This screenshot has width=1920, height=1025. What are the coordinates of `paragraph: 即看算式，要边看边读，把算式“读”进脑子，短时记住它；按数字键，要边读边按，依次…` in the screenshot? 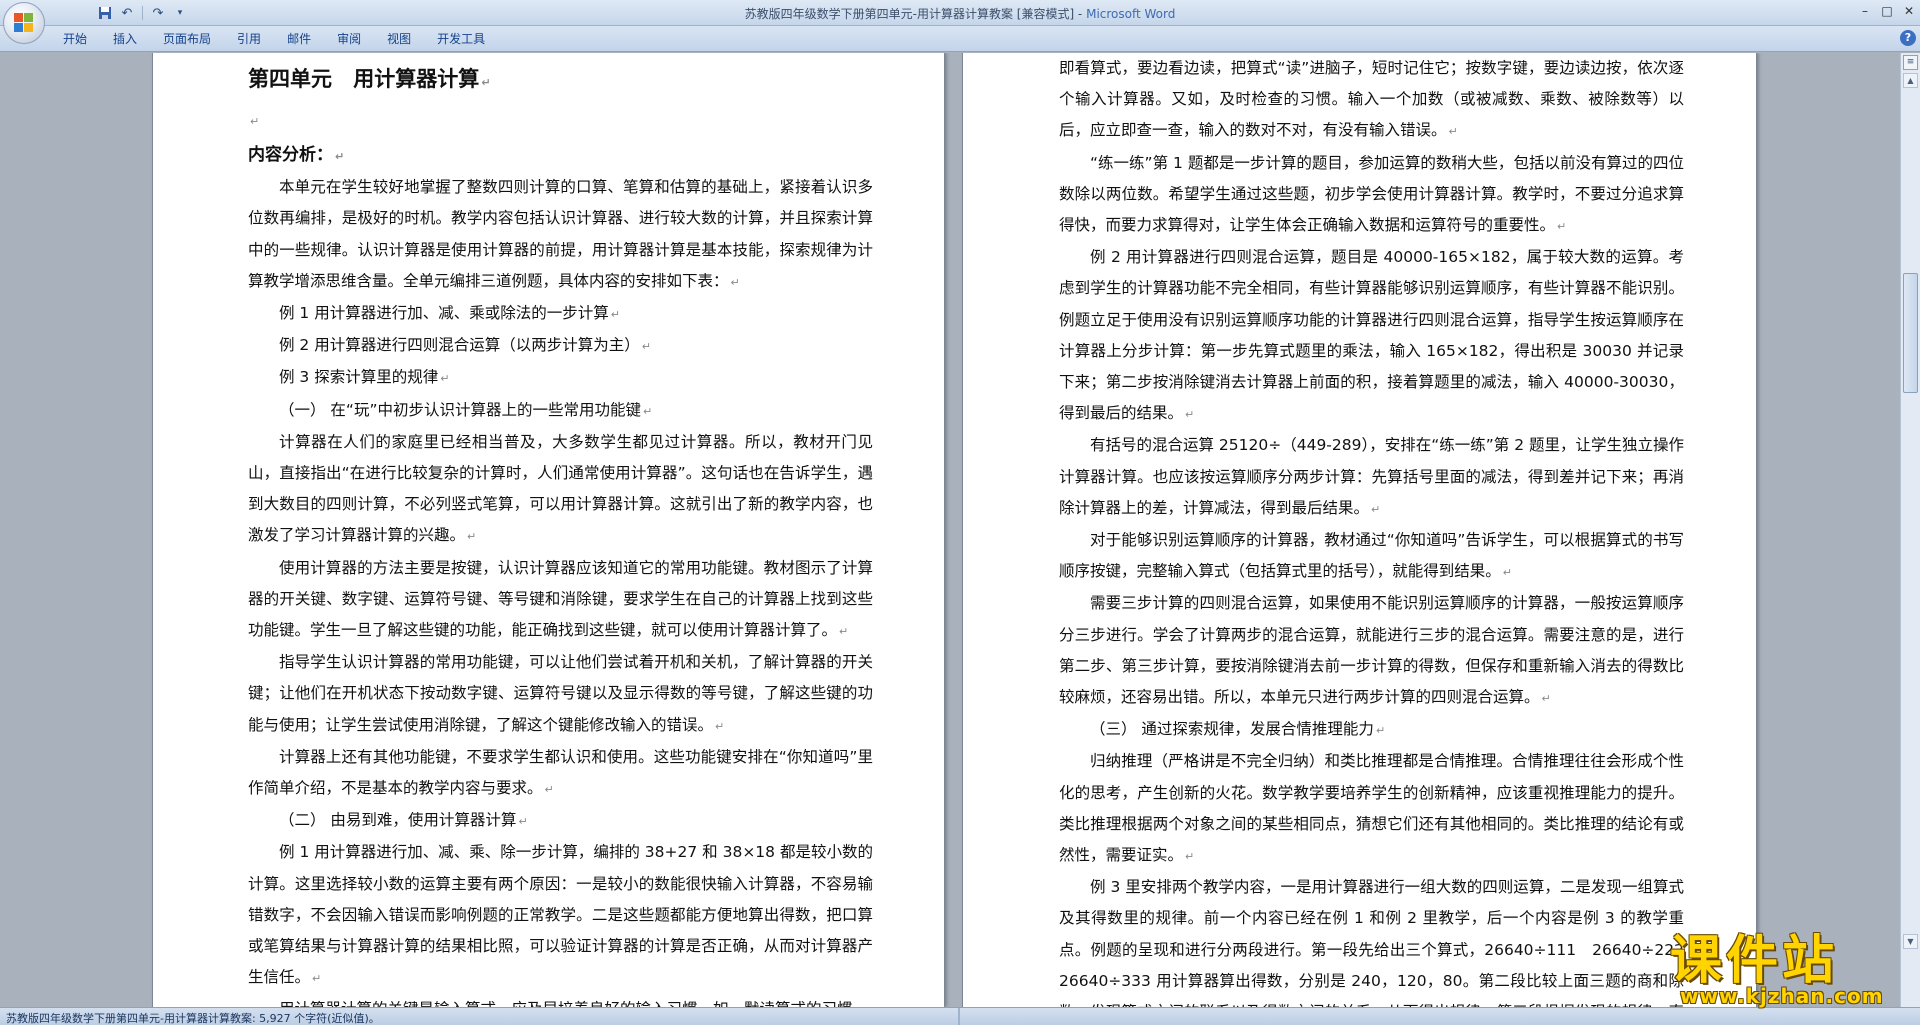 It's located at (1371, 100).